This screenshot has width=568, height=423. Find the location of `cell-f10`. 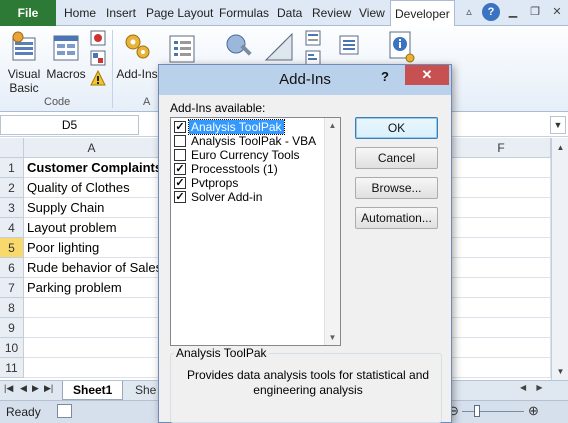

cell-f10 is located at coordinates (501, 348).